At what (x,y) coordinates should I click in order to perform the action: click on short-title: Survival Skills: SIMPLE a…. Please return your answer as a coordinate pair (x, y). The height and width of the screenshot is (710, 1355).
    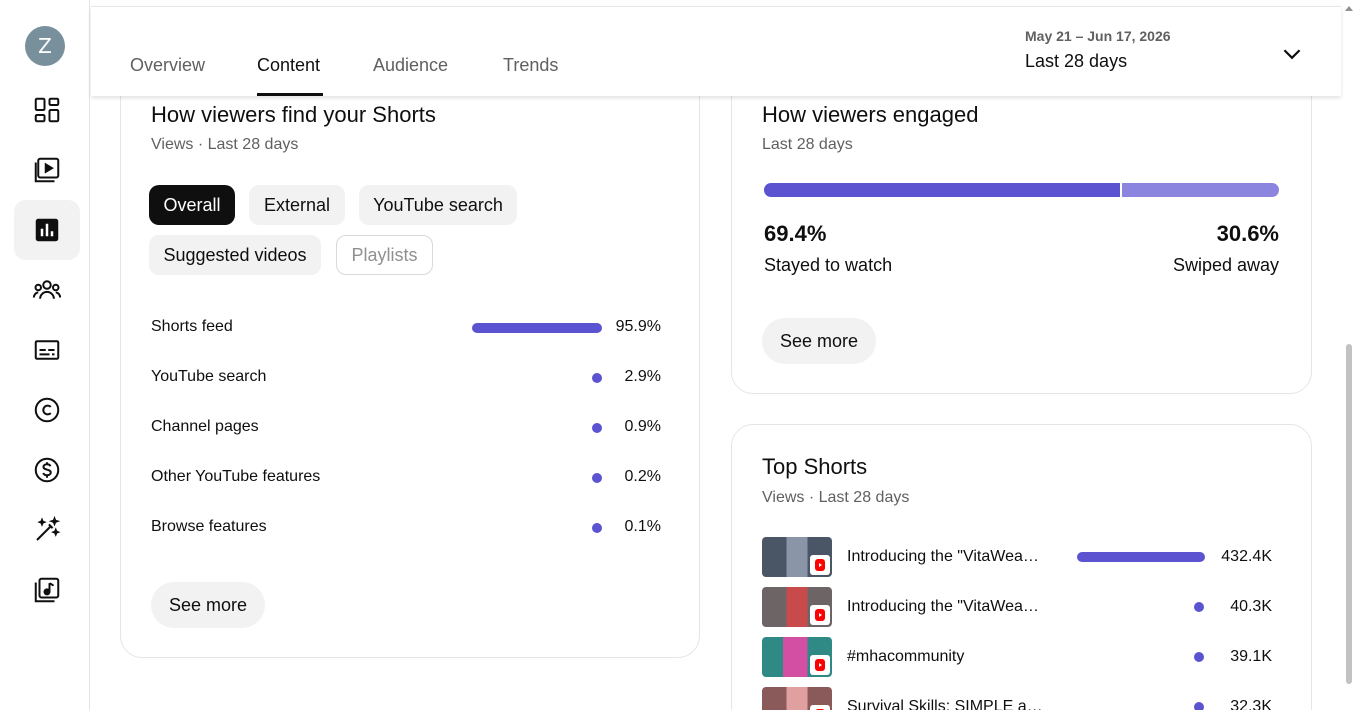
    Looking at the image, I should click on (945, 704).